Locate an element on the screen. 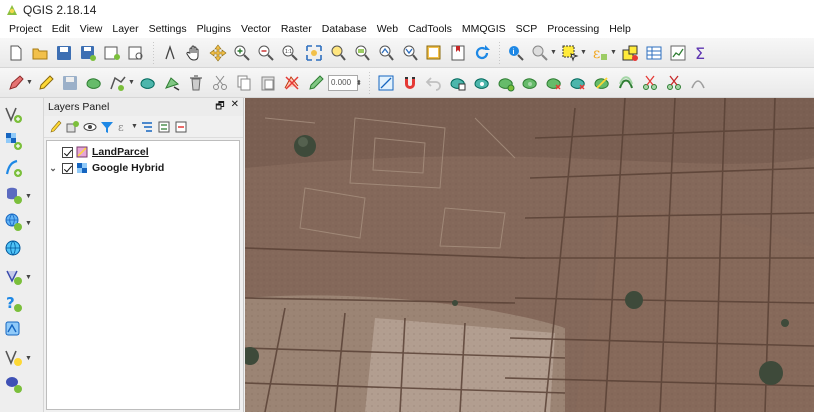  merge-features-icon is located at coordinates (698, 83).